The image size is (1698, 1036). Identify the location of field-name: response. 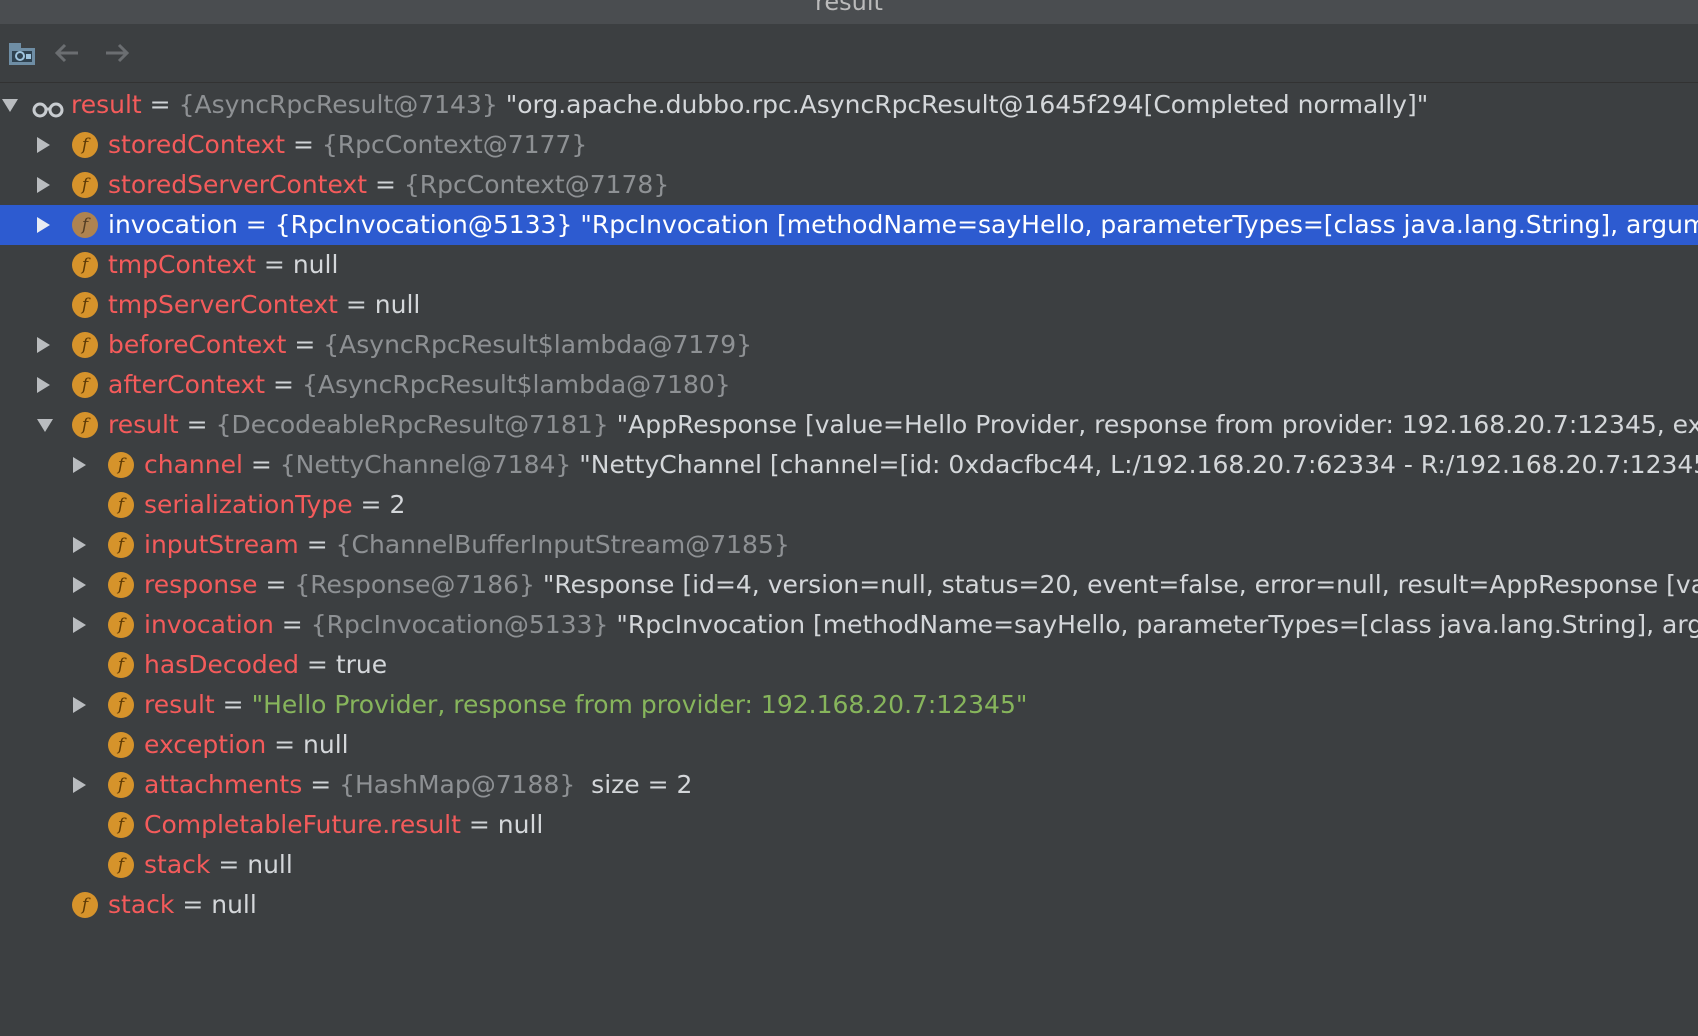
(201, 584).